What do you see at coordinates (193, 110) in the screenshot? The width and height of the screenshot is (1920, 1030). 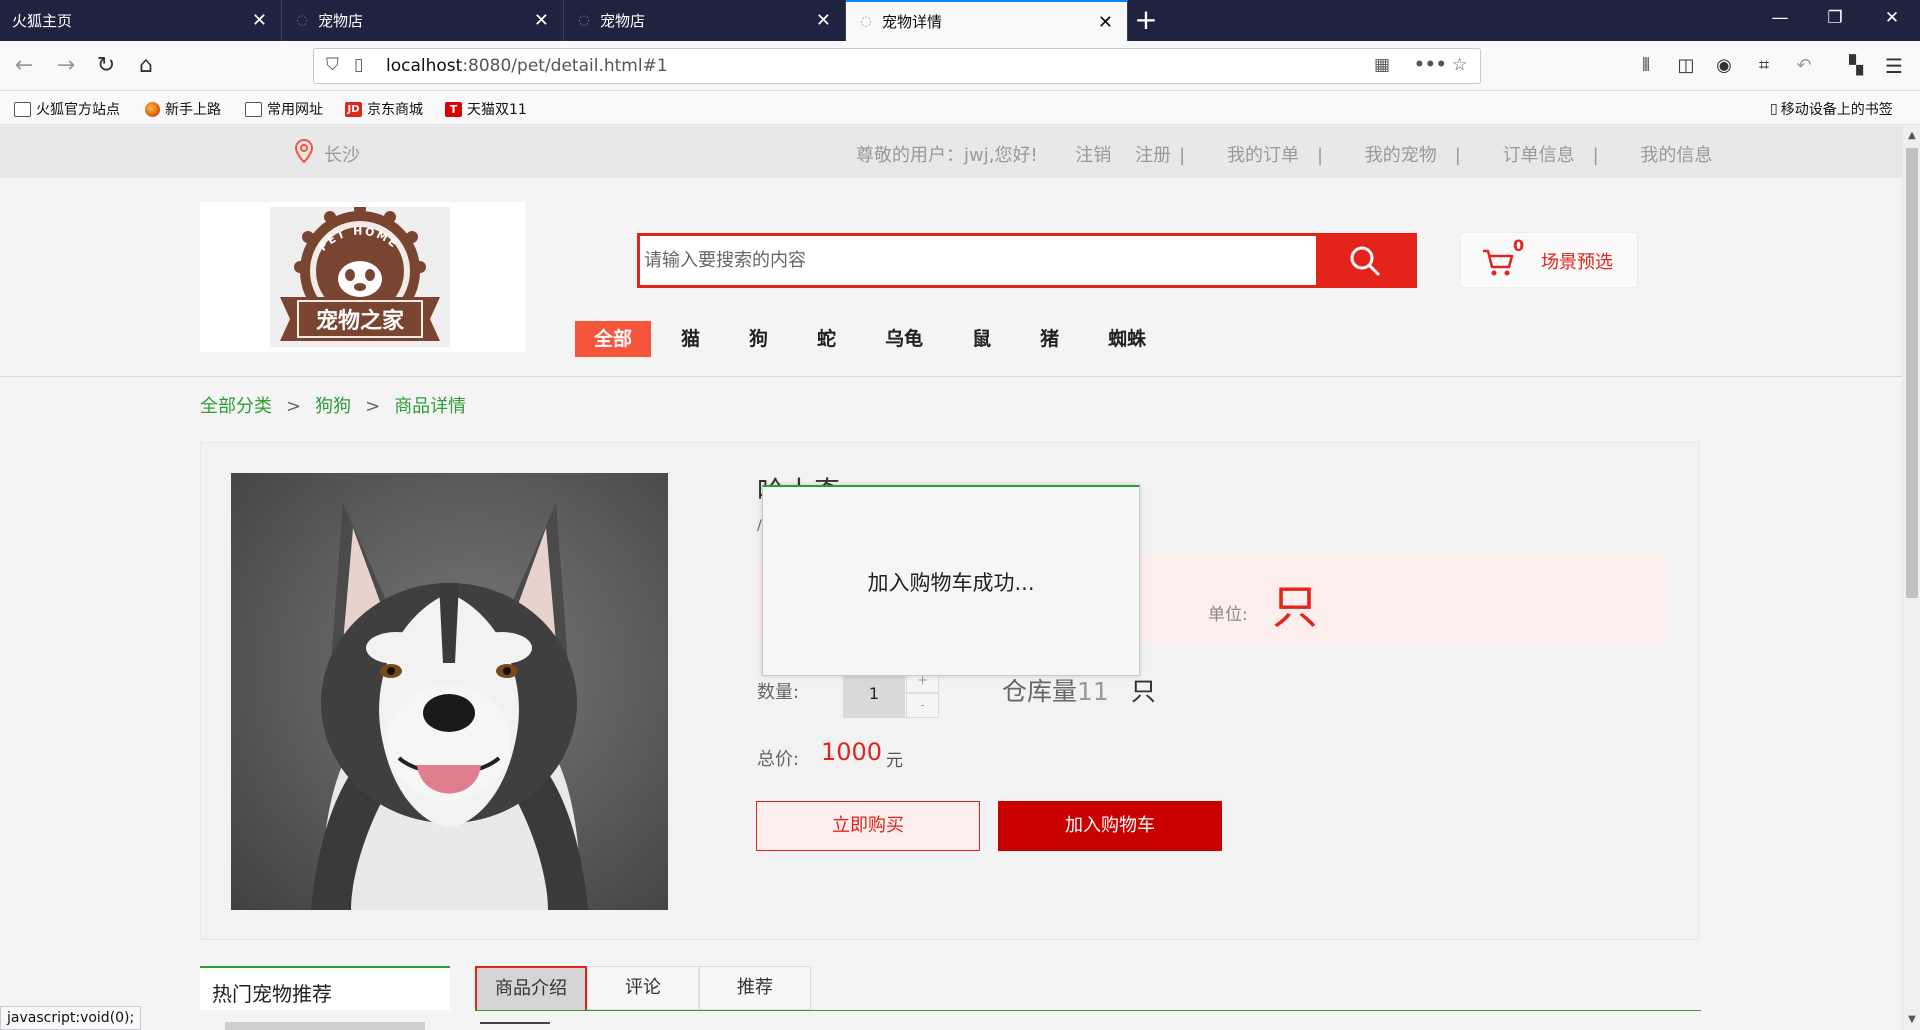 I see `bookmark-label: 新手上路` at bounding box center [193, 110].